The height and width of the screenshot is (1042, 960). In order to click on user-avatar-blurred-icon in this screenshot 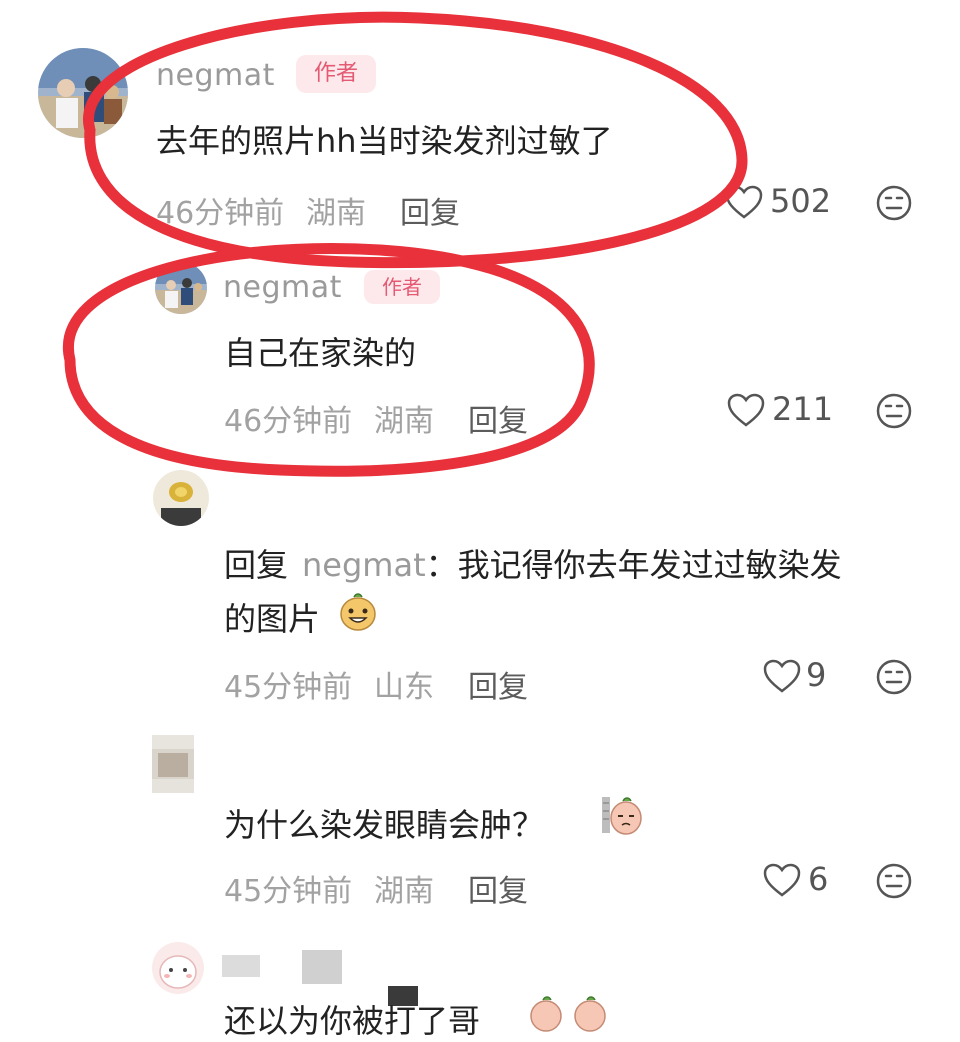, I will do `click(173, 764)`.